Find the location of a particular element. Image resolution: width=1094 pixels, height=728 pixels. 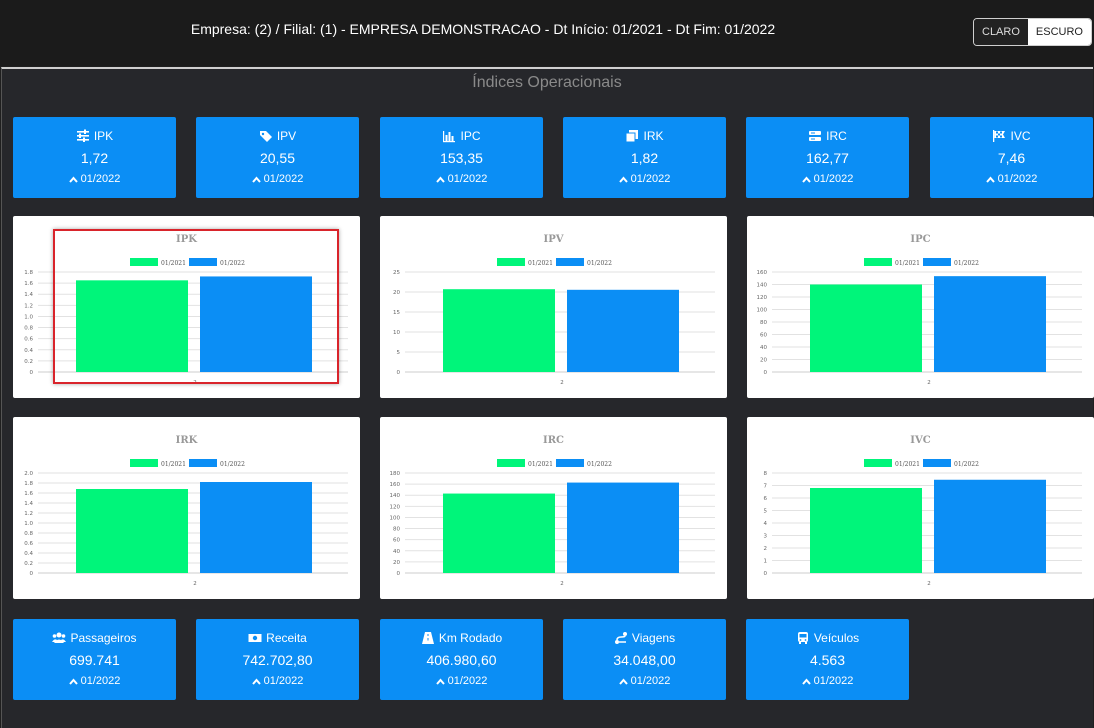

theme-toggle: CLARO ESCURO is located at coordinates (1032, 32).